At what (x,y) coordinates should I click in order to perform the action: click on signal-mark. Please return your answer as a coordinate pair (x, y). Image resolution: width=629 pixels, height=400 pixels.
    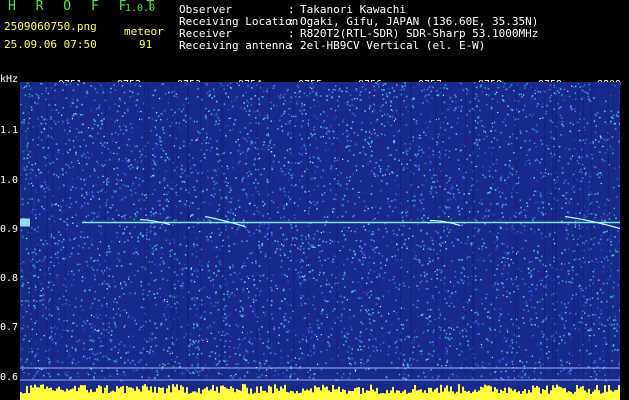
    Looking at the image, I should click on (25, 222).